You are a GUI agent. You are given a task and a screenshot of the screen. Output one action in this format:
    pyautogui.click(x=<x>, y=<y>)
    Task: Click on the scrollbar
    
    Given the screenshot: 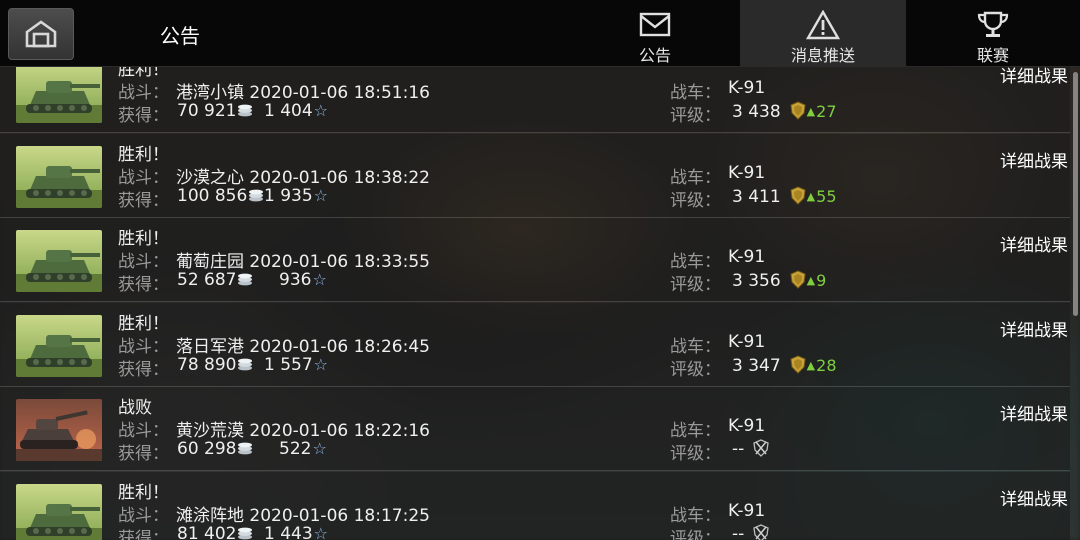 What is the action you would take?
    pyautogui.click(x=1075, y=194)
    